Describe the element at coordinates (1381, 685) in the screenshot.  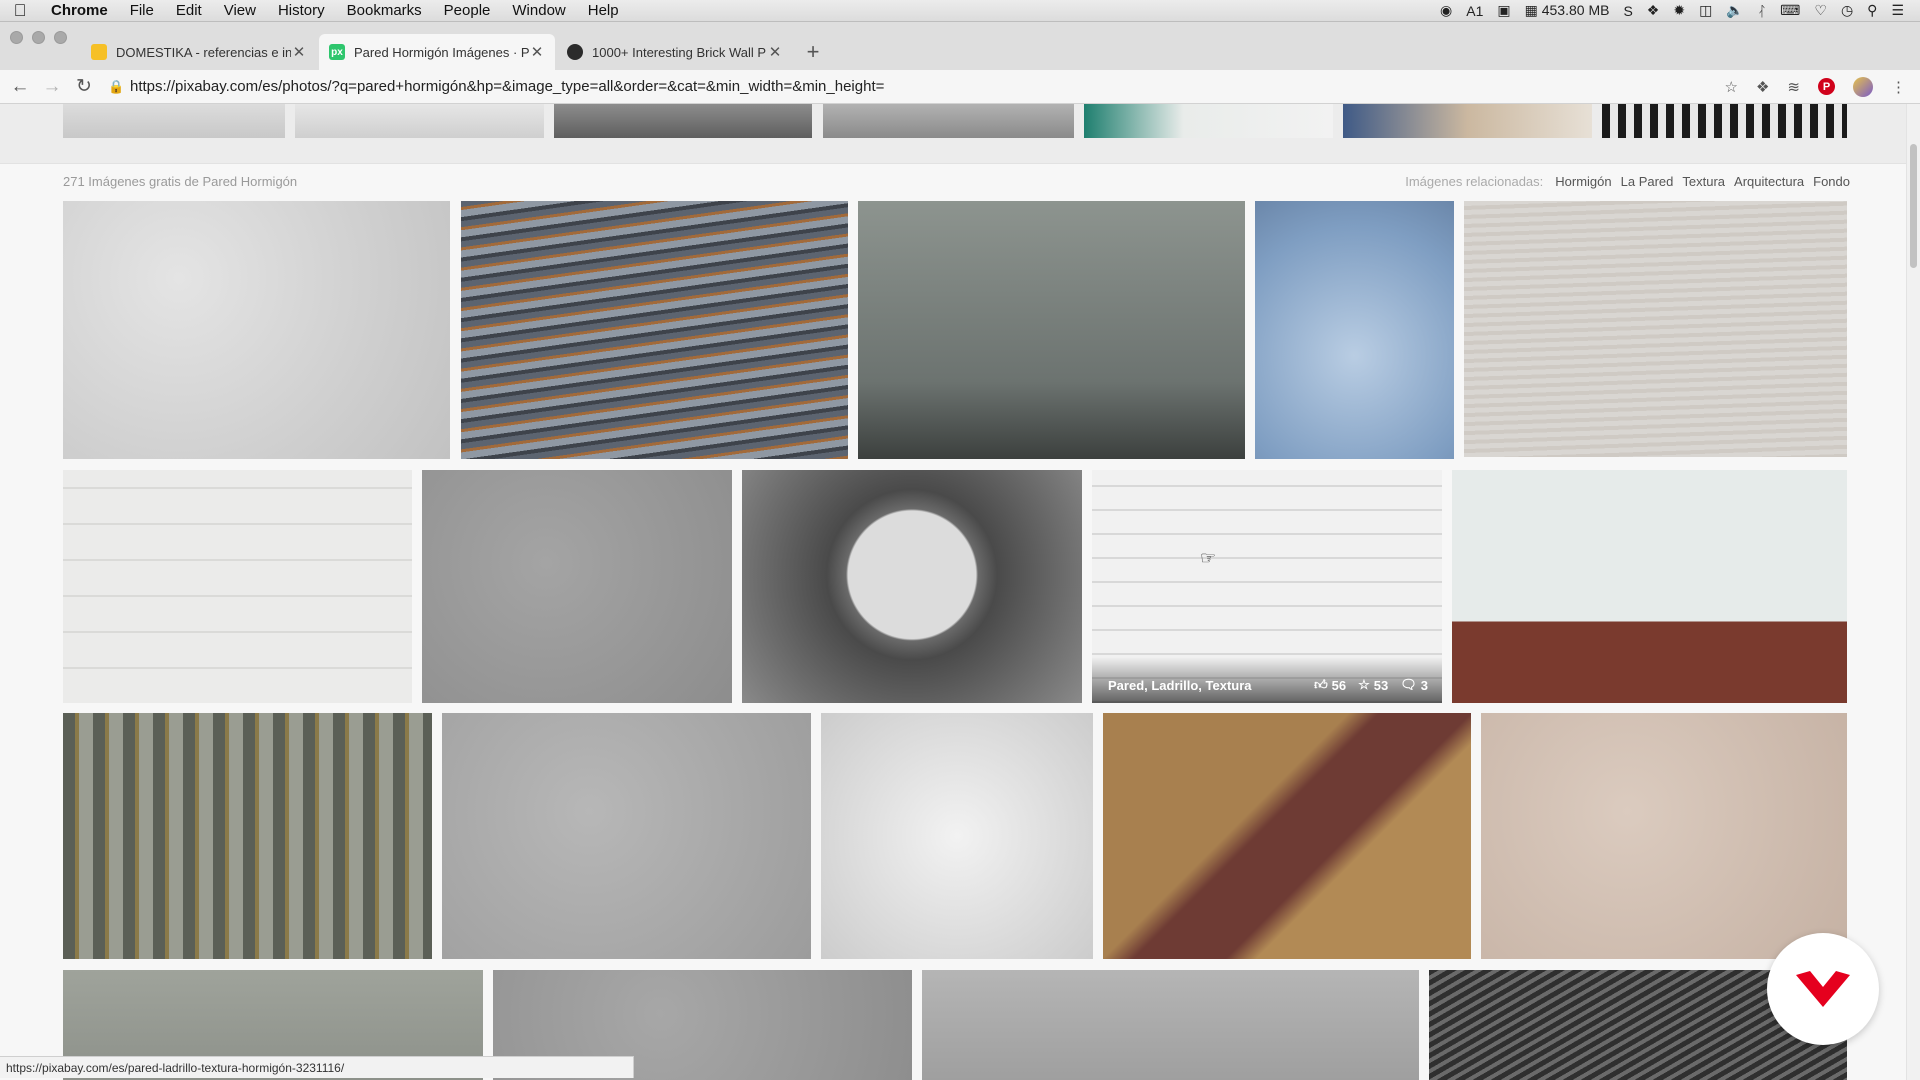
I see `favorites-count: 53` at that location.